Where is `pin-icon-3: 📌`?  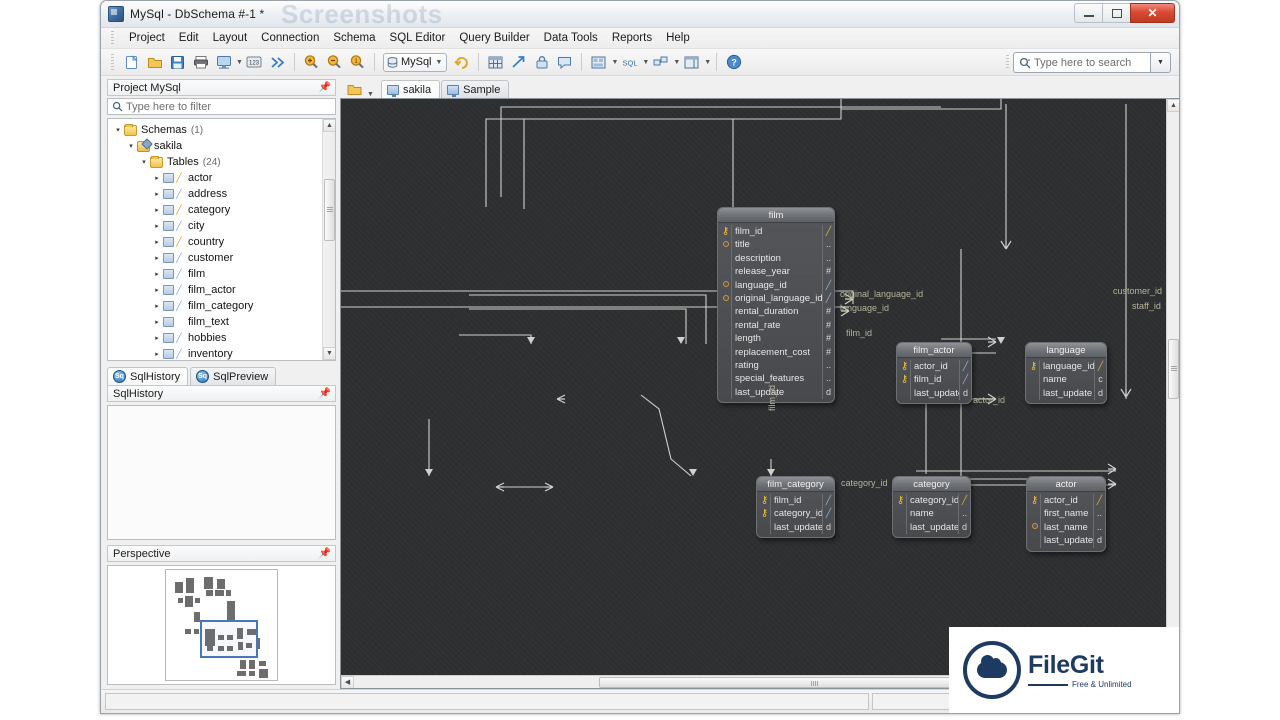
pin-icon-3: 📌 is located at coordinates (325, 553).